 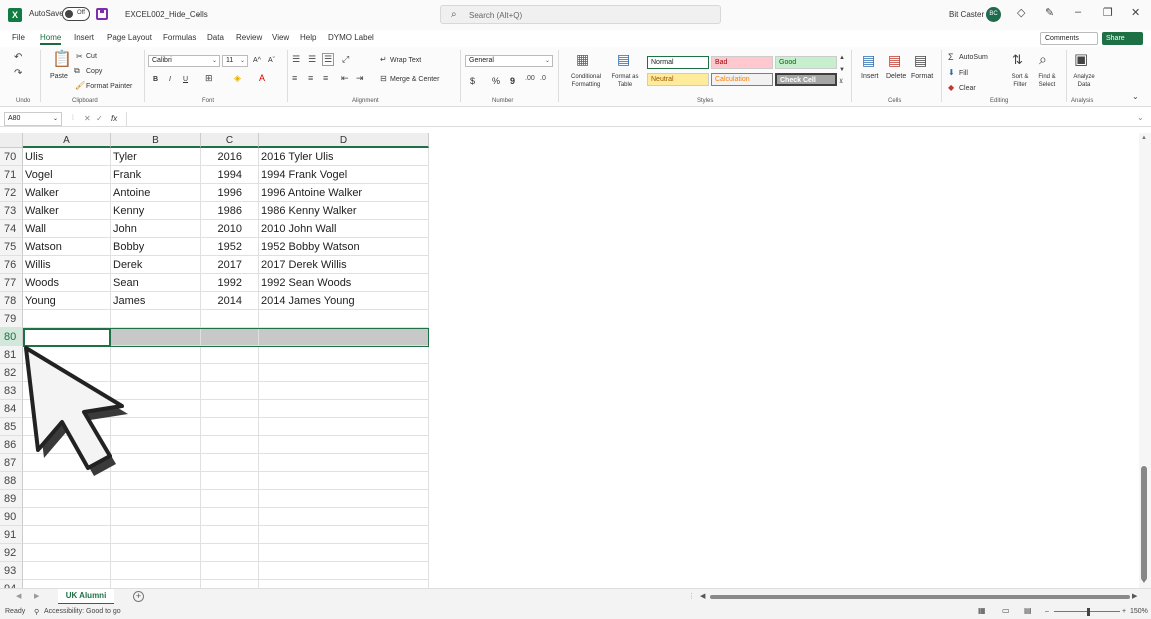 I want to click on row-header: 80, so click(x=11, y=337).